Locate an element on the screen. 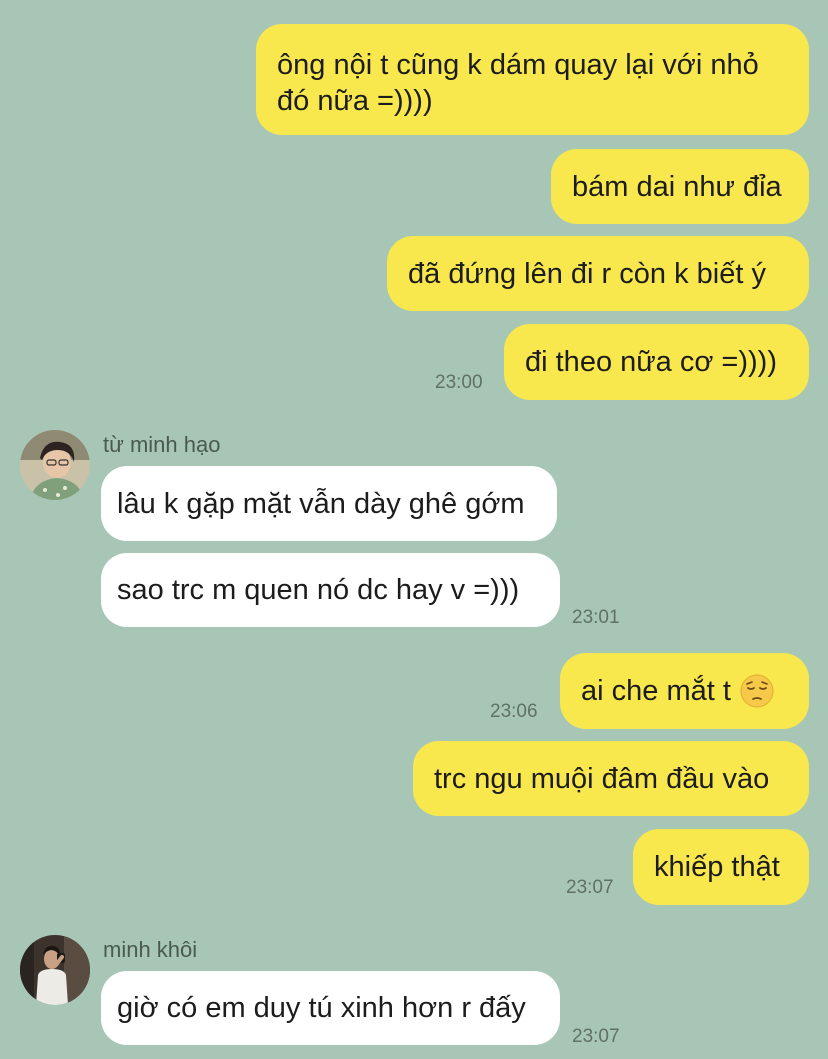 This screenshot has width=828, height=1059. message-timestamp: 23:01 is located at coordinates (596, 617).